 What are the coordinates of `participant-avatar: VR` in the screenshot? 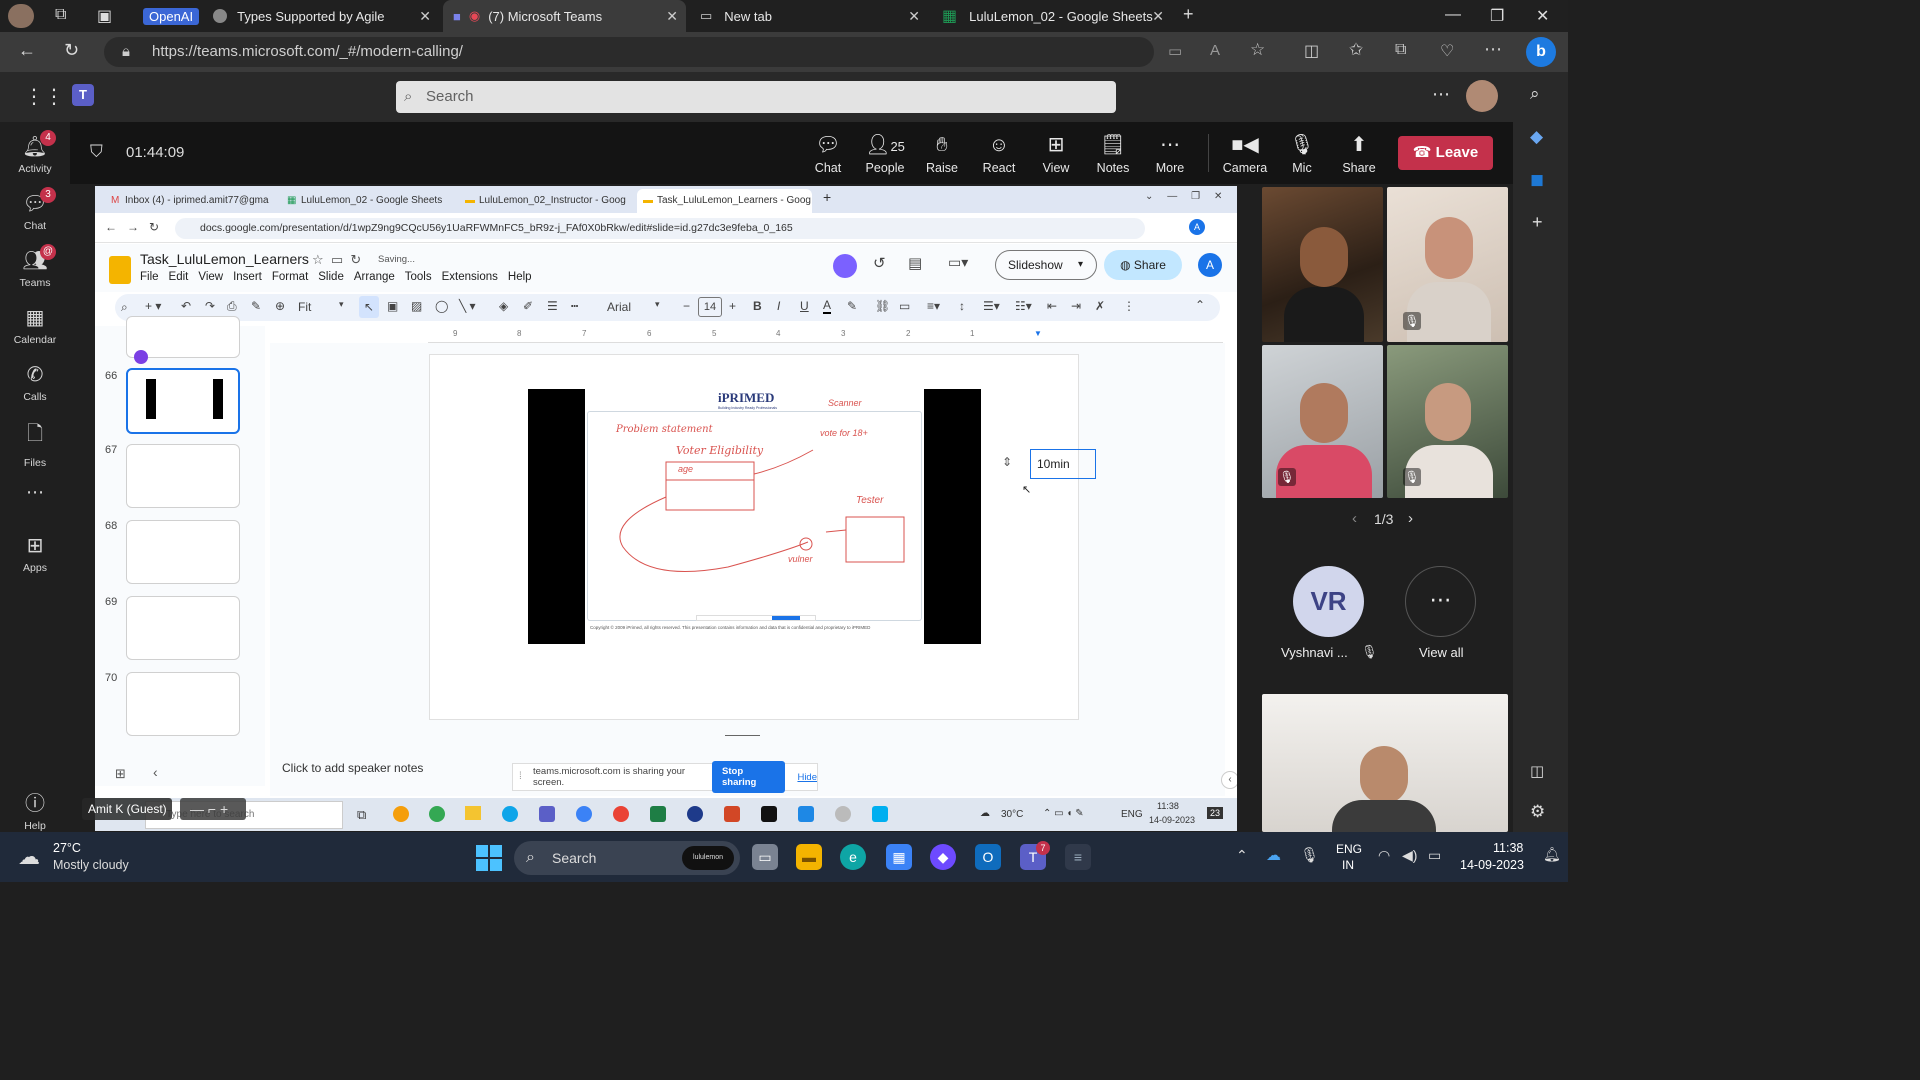 It's located at (1328, 601).